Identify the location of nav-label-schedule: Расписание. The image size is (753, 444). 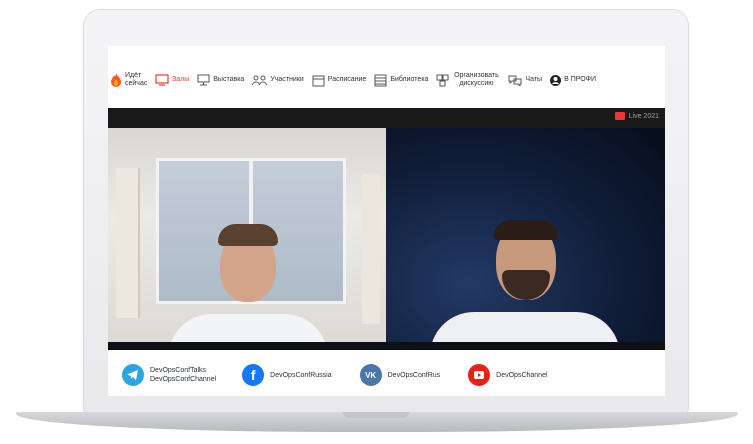
(347, 79).